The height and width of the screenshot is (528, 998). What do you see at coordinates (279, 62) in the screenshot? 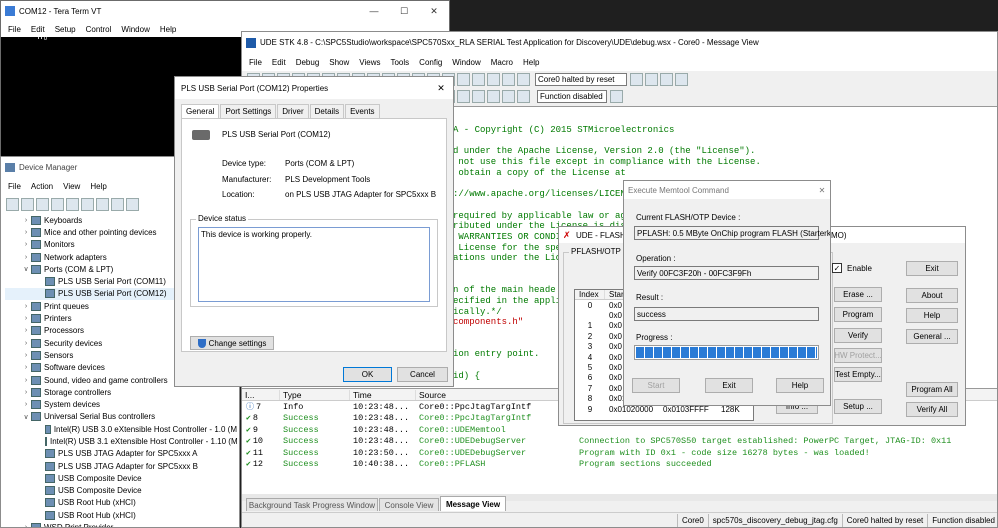
I see `ude-menu-edit: Edit` at bounding box center [279, 62].